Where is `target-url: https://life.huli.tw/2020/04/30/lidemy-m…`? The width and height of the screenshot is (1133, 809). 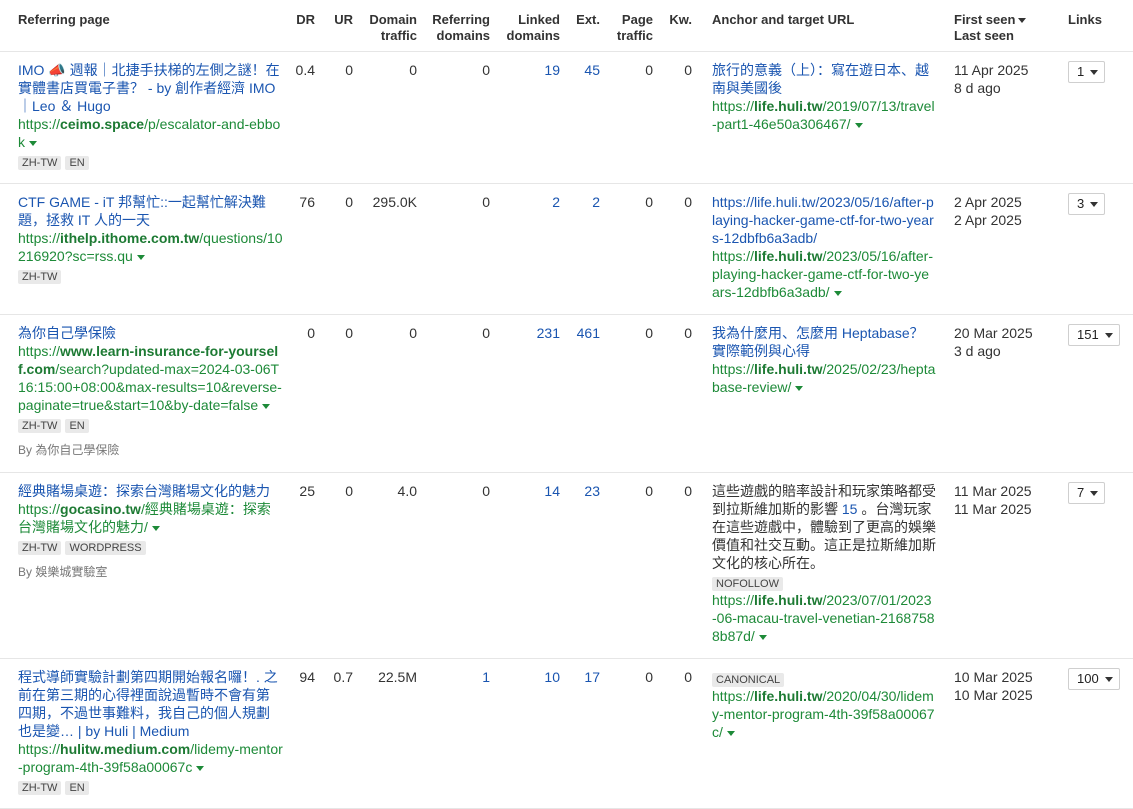 target-url: https://life.huli.tw/2020/04/30/lidemy-m… is located at coordinates (824, 714).